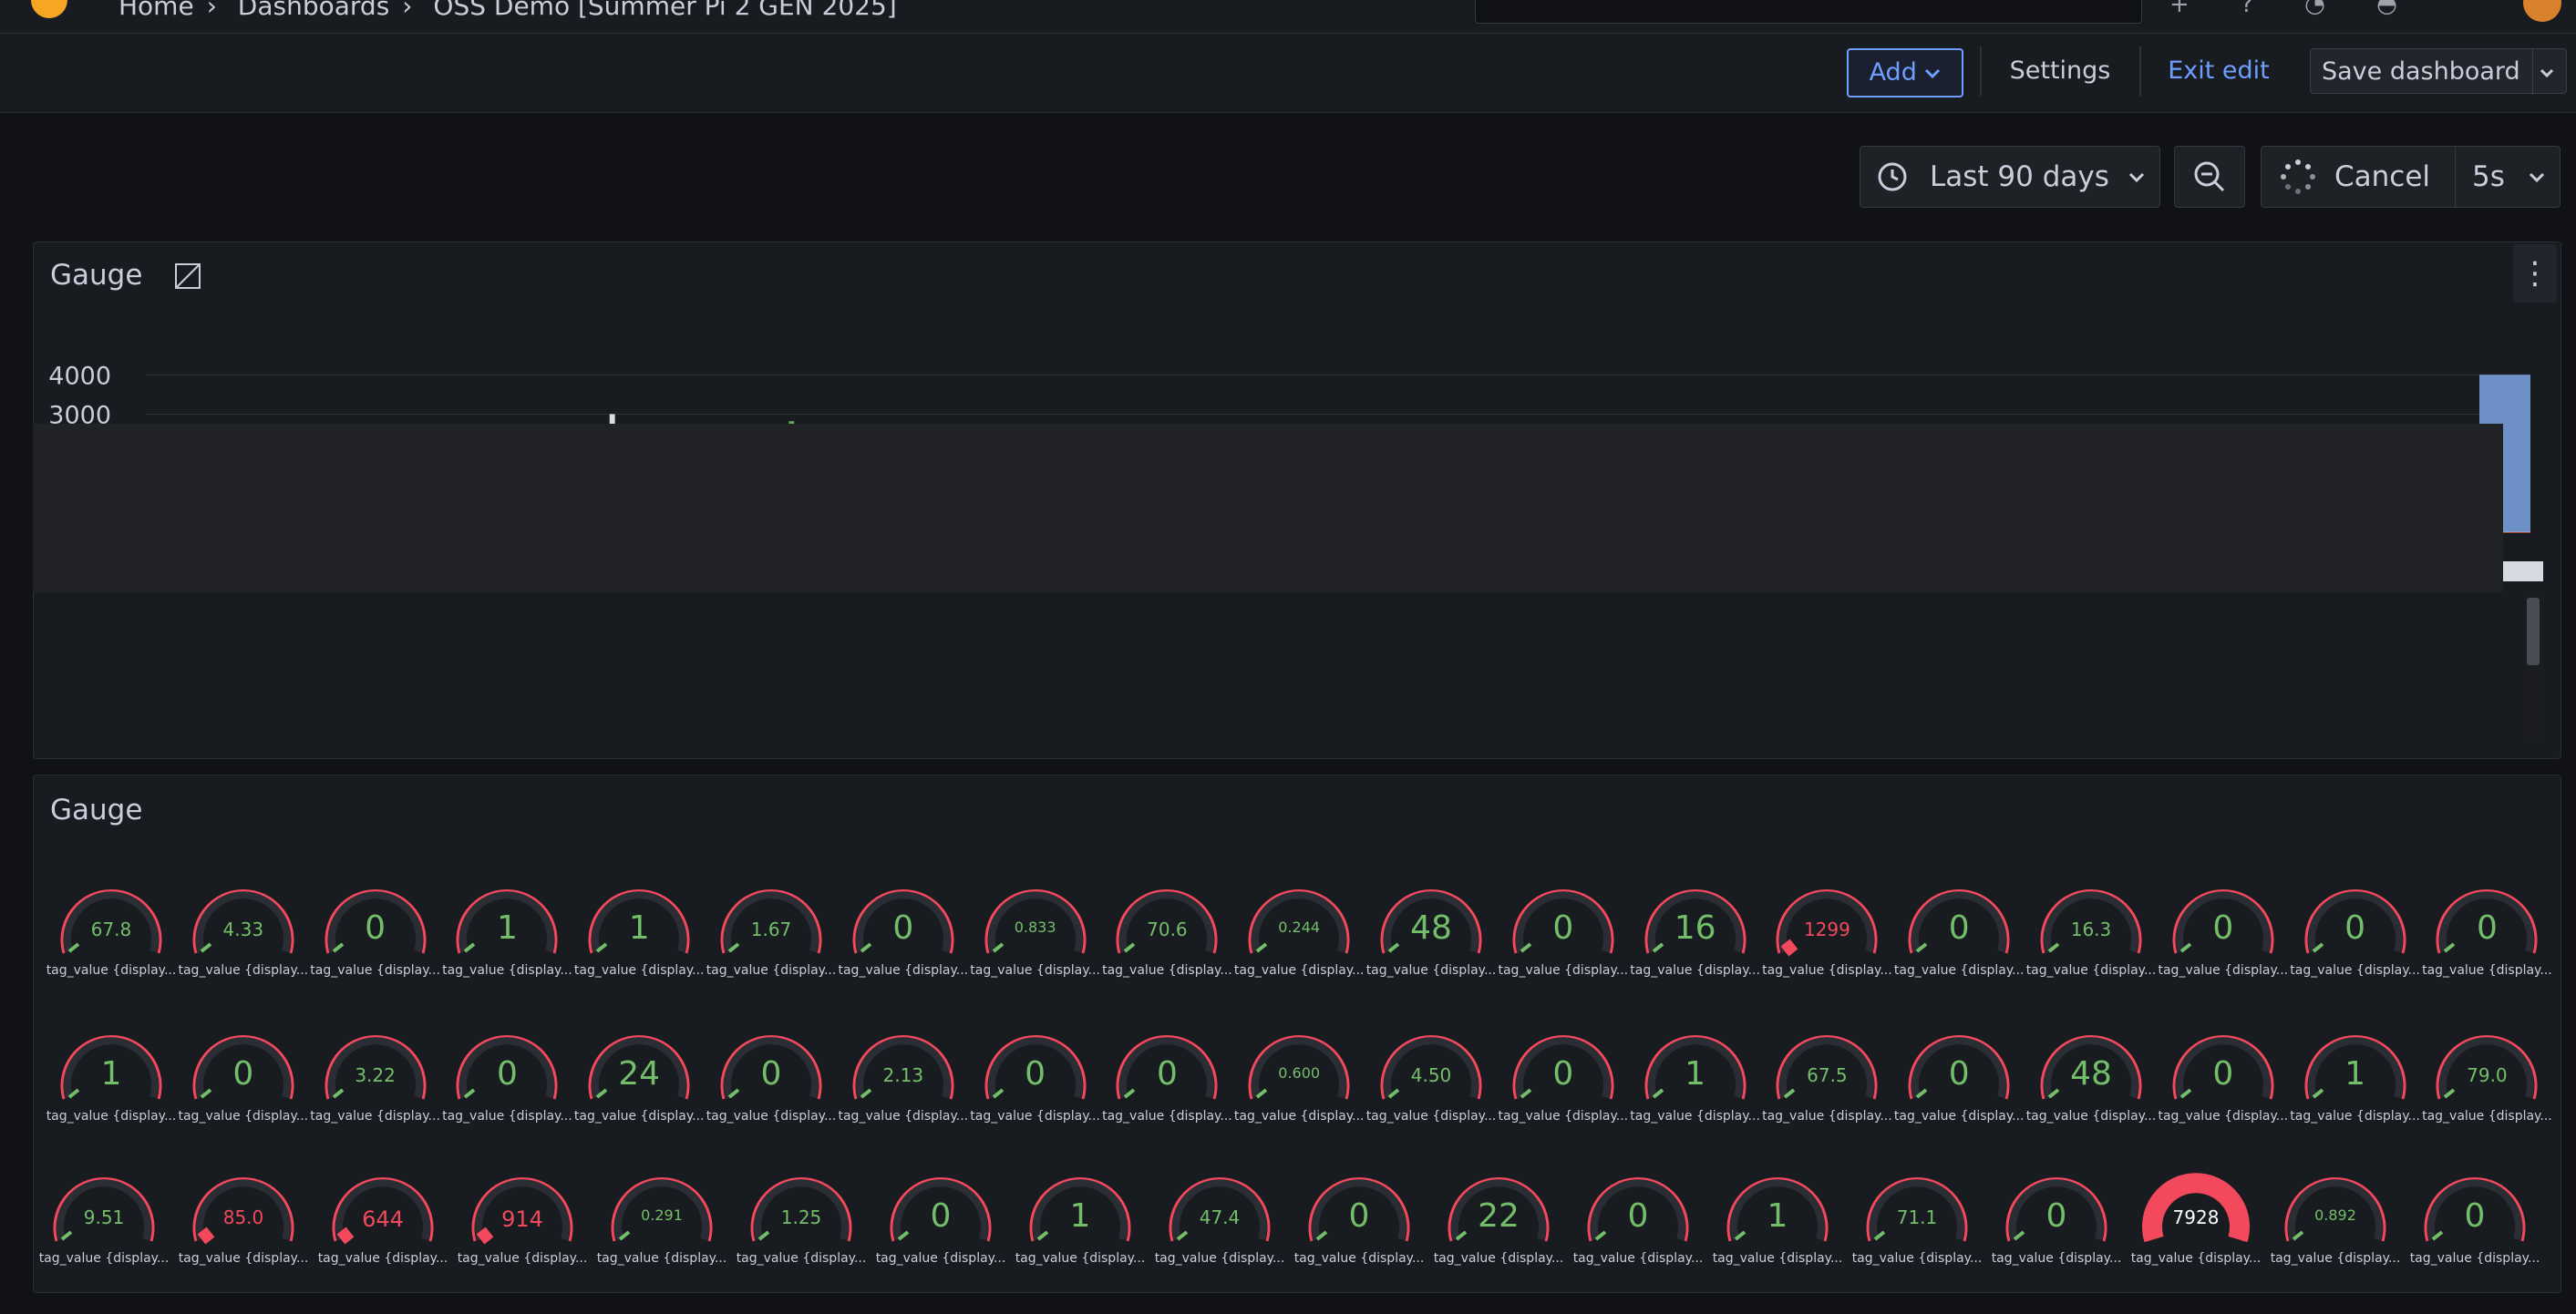  What do you see at coordinates (243, 1217) in the screenshot?
I see `gauge-value: 85.0` at bounding box center [243, 1217].